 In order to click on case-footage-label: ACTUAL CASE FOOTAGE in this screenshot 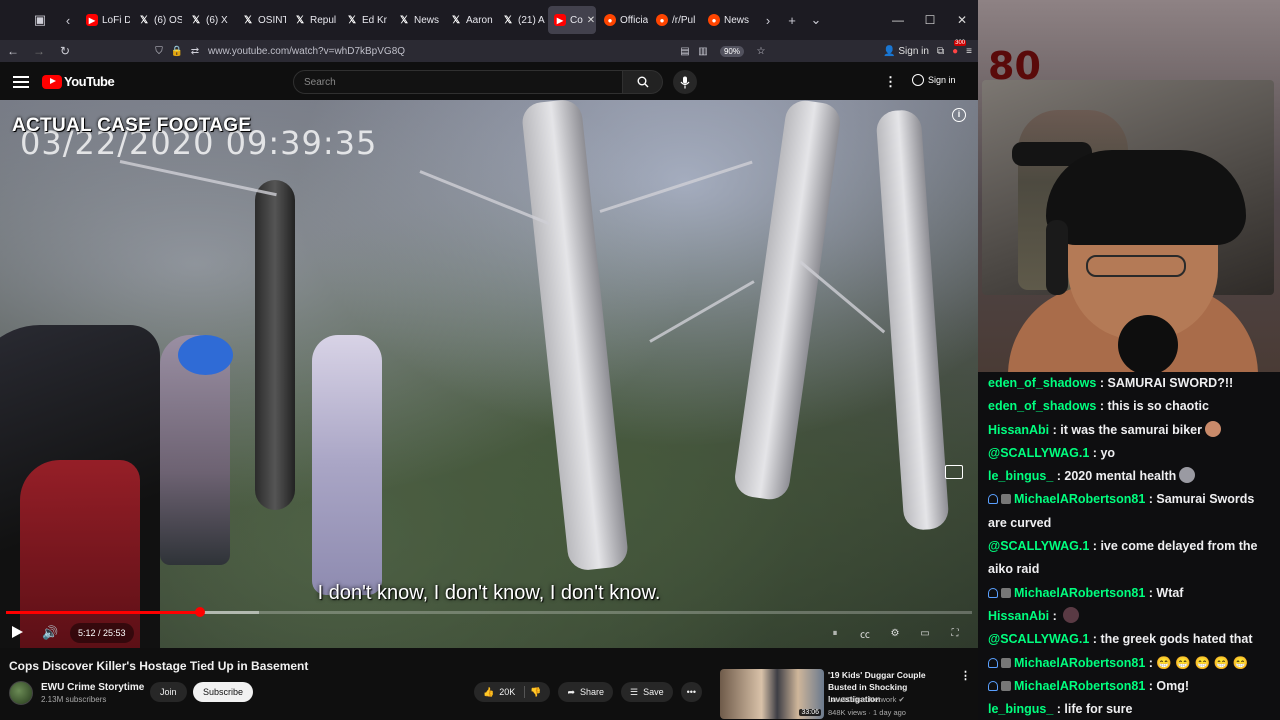, I will do `click(132, 125)`.